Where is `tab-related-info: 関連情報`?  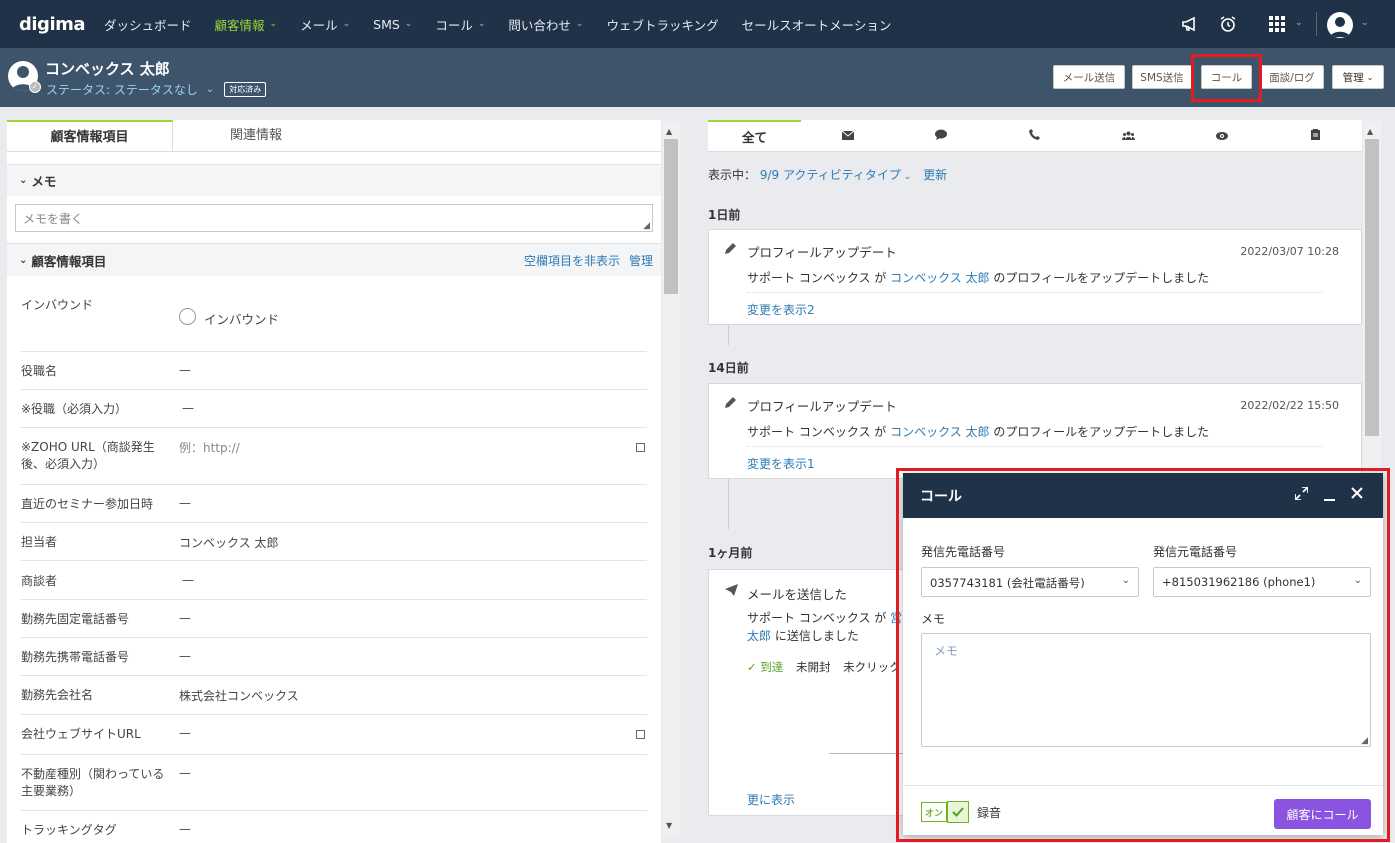
tab-related-info: 関連情報 is located at coordinates (256, 135).